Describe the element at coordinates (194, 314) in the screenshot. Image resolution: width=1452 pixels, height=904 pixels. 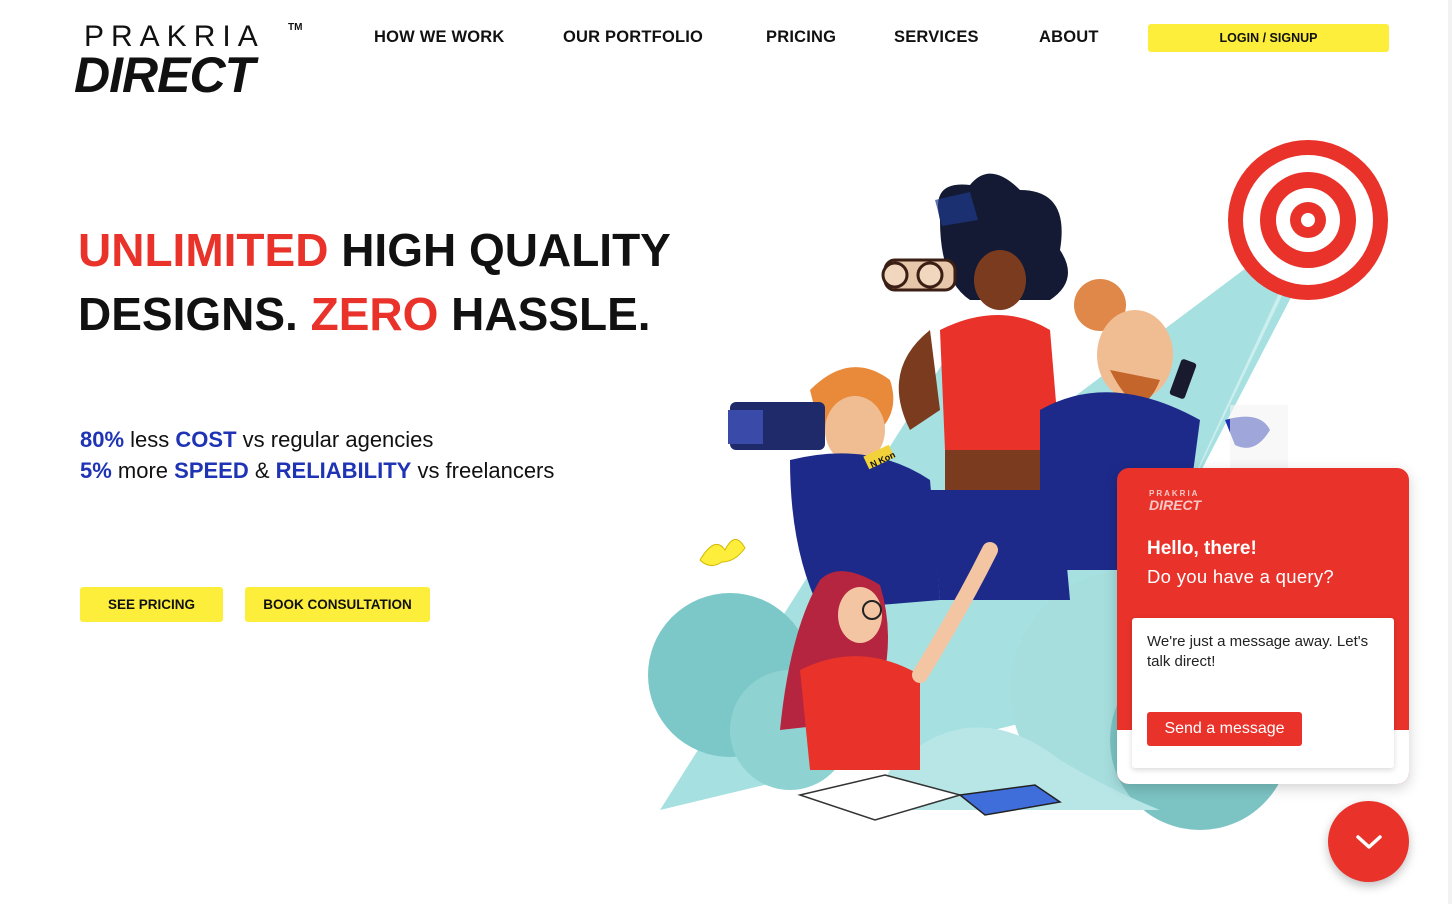
I see `headline-designs: DESIGNS.` at that location.